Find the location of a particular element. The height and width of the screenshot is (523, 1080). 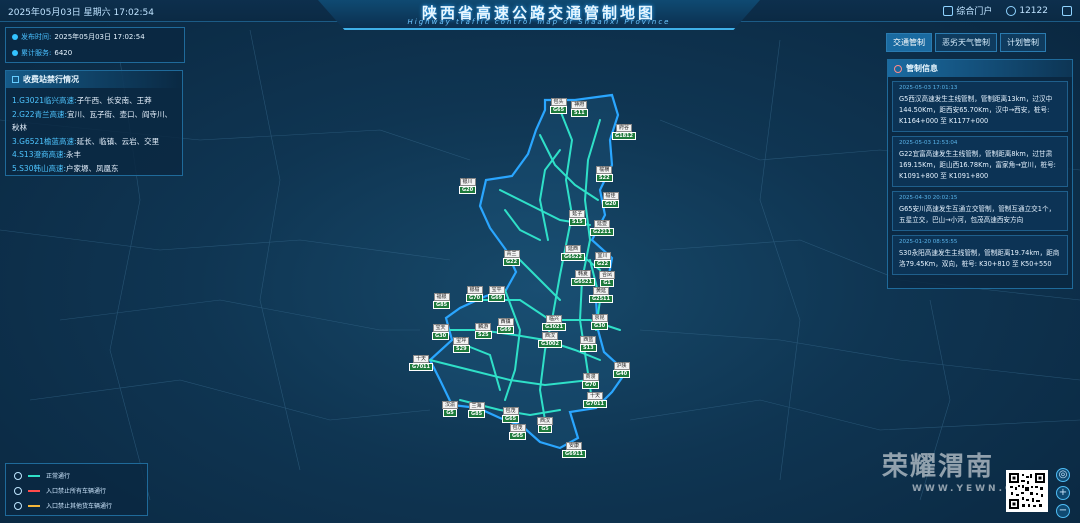

sign-code: G20 is located at coordinates (611, 204).